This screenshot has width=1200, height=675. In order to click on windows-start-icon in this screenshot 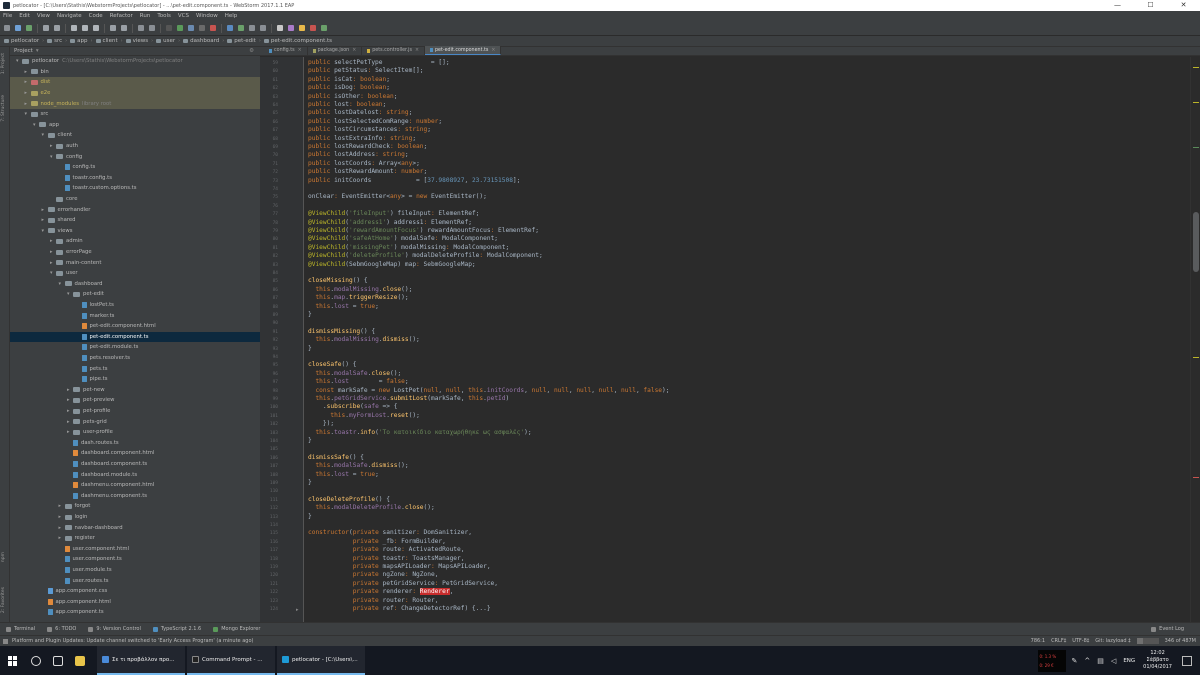, I will do `click(13, 660)`.